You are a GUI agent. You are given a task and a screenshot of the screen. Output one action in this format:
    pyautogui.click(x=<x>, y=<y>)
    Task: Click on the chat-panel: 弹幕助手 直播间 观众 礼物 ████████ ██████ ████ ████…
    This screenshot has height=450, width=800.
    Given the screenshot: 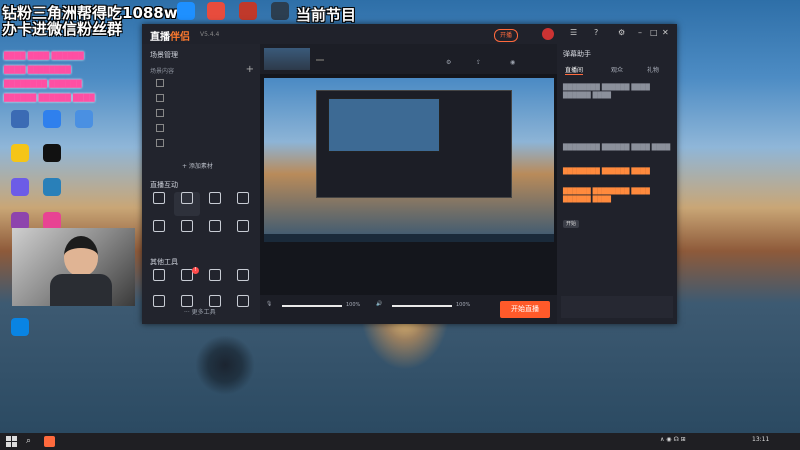 What is the action you would take?
    pyautogui.click(x=617, y=184)
    